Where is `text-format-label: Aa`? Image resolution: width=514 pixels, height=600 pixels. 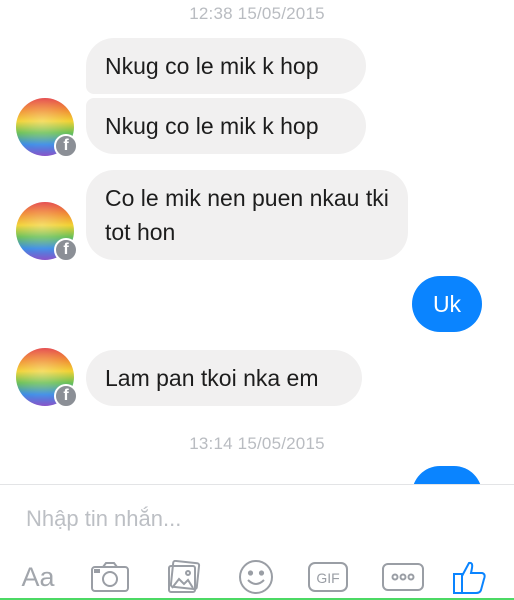
text-format-label: Aa is located at coordinates (38, 576).